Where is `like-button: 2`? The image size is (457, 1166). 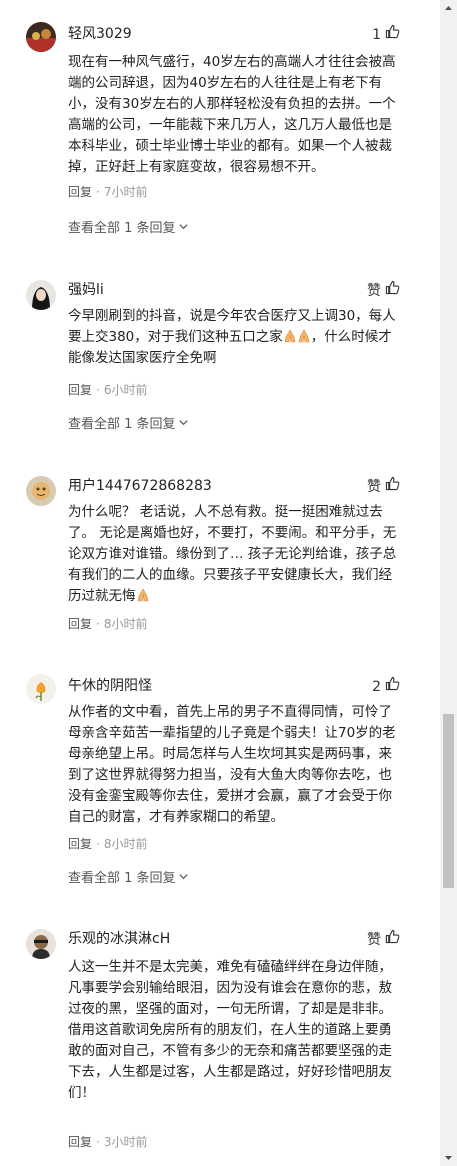
like-button: 2 is located at coordinates (386, 686).